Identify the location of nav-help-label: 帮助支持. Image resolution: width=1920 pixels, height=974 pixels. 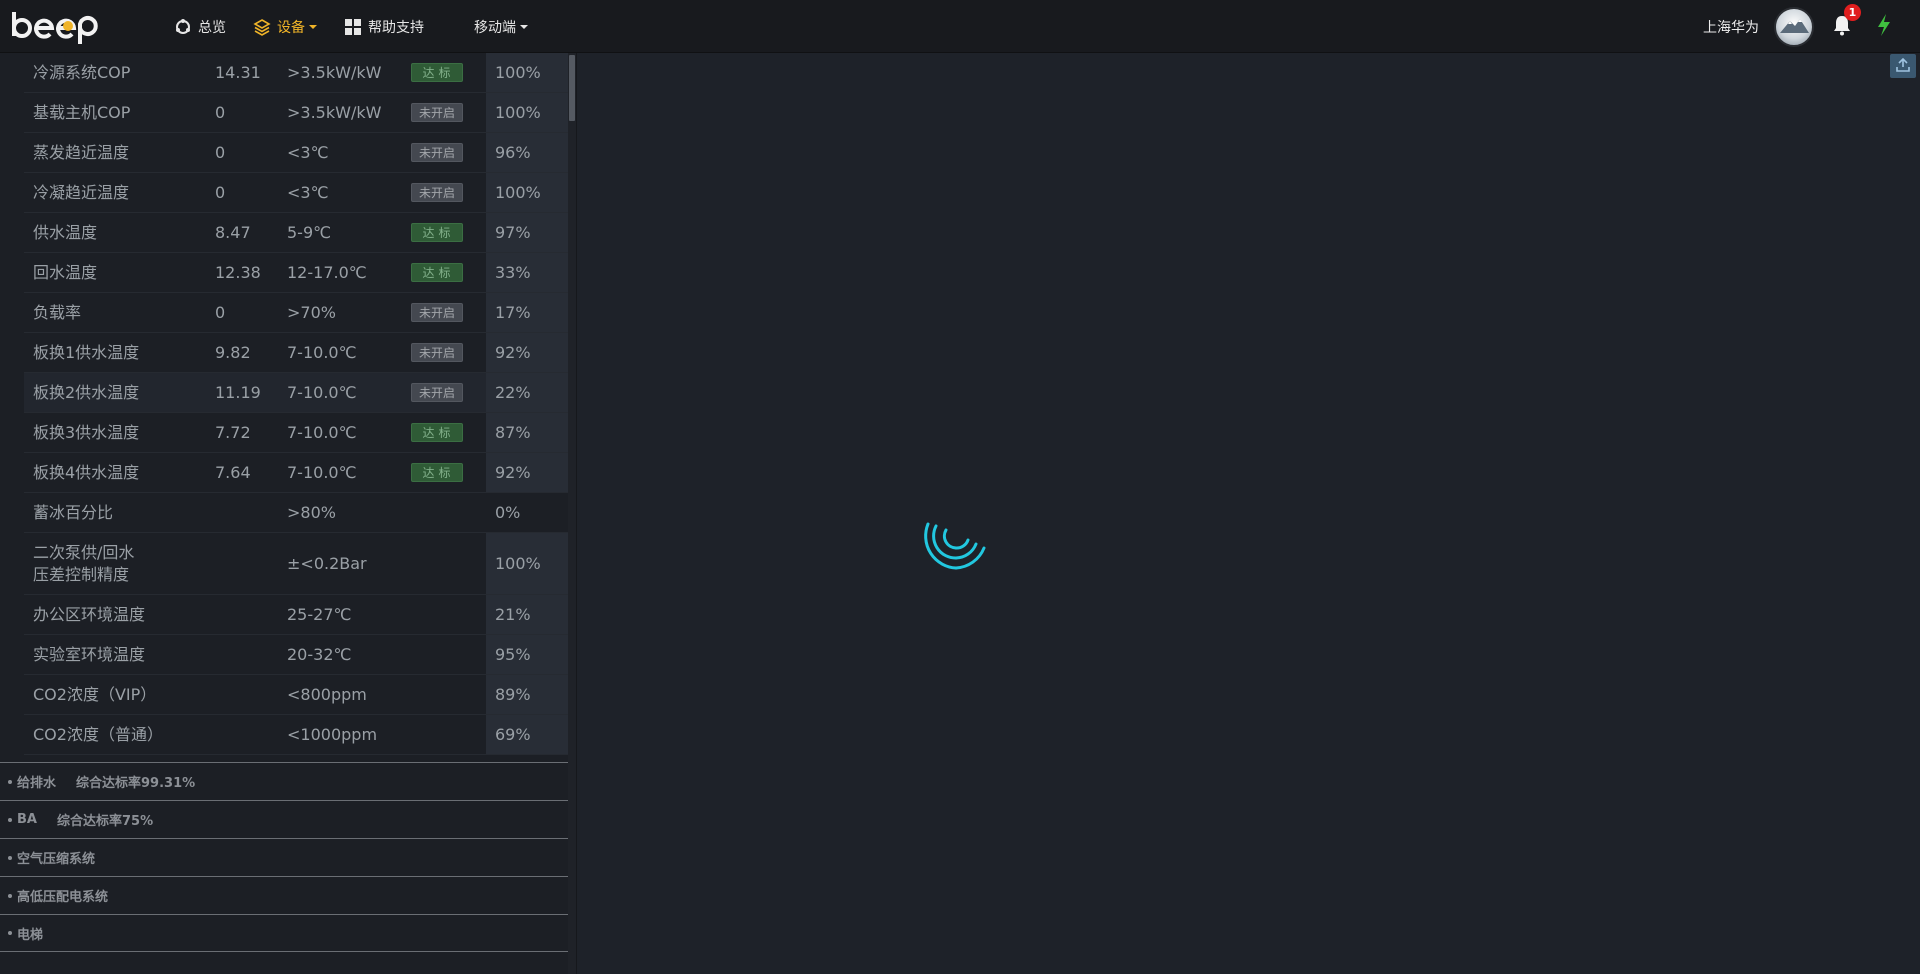
(396, 27).